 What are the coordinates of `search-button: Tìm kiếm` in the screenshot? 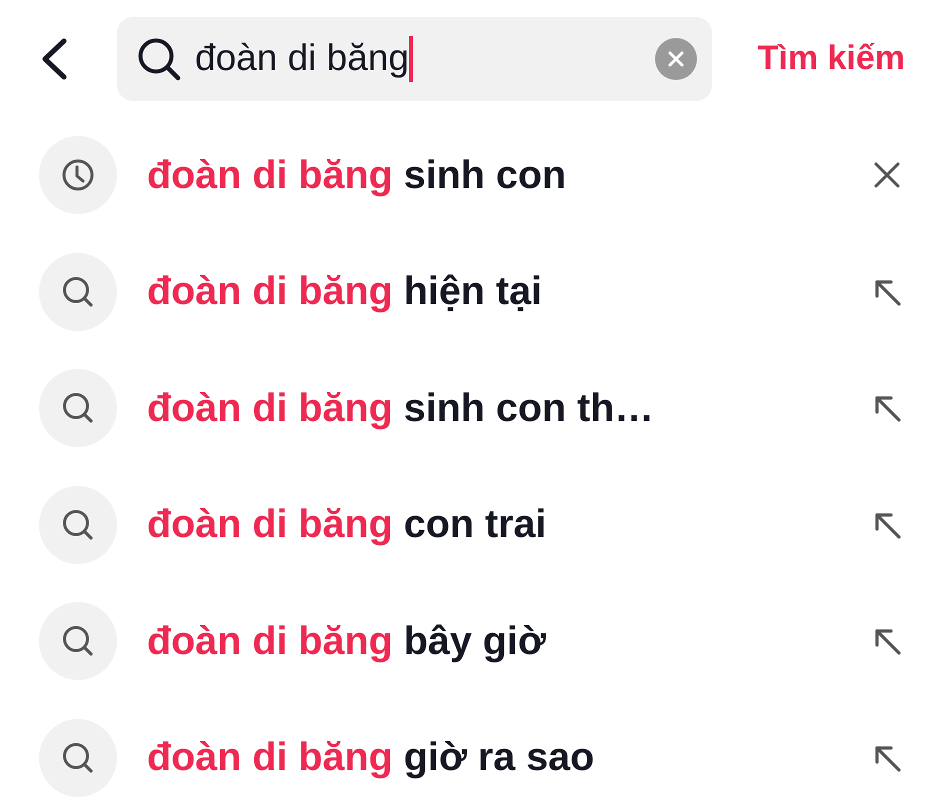 It's located at (831, 58).